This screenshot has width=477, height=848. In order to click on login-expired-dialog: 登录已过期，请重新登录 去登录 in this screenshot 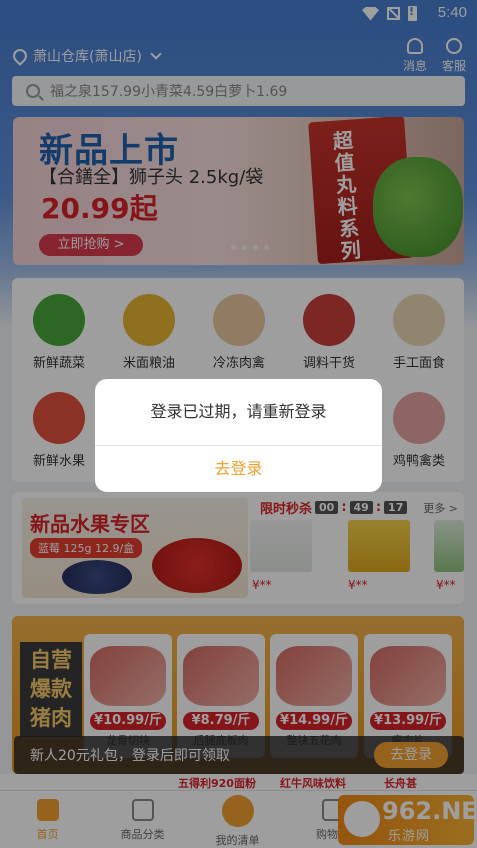, I will do `click(238, 435)`.